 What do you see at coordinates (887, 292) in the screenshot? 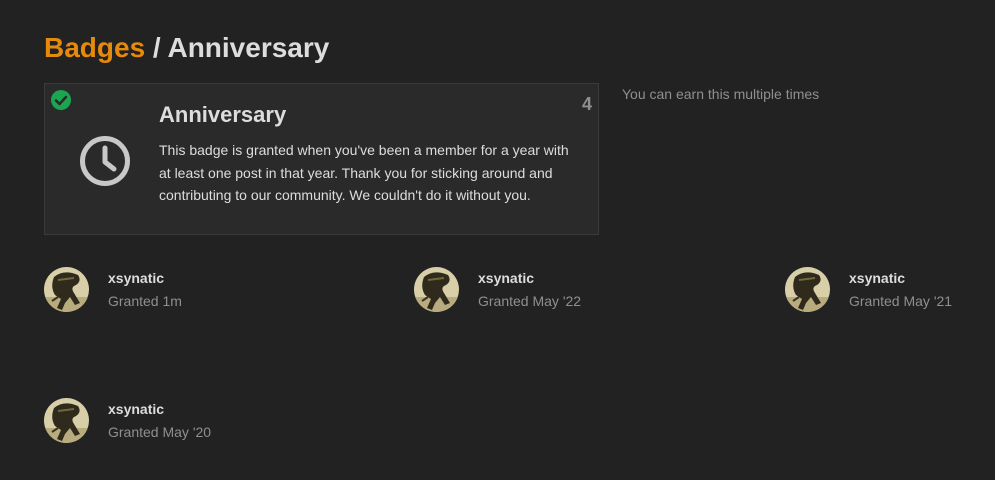
I see `grant-item: xsynatic Granted May '21` at bounding box center [887, 292].